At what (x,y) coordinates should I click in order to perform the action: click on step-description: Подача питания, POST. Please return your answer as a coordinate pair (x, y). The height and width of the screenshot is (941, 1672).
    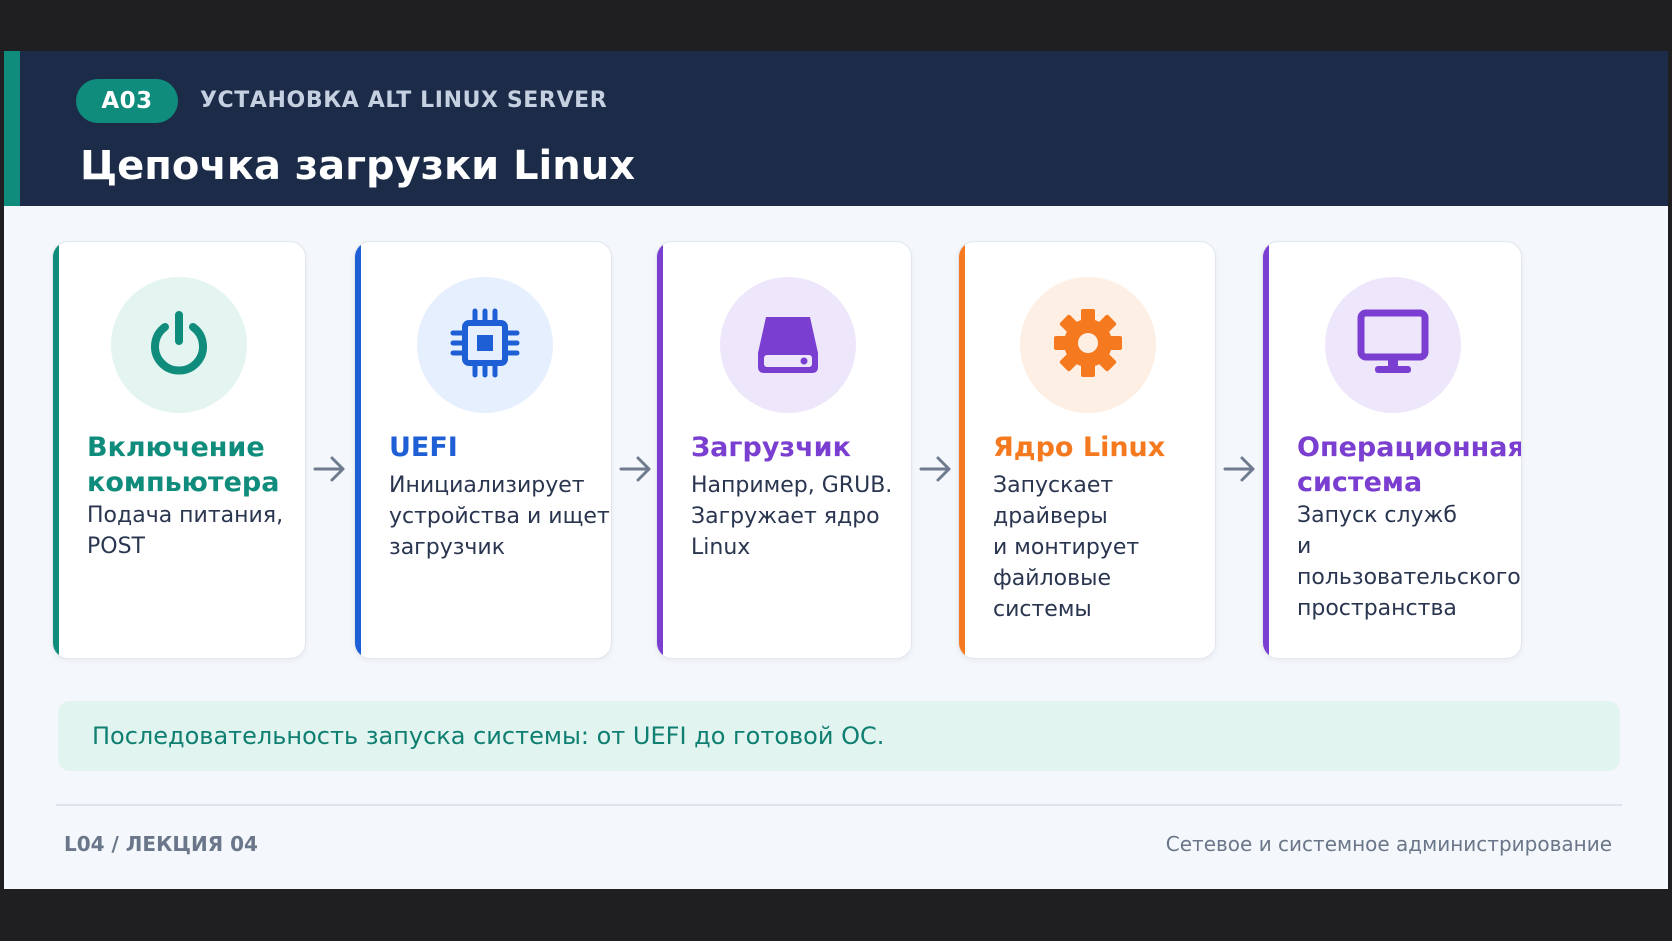
    Looking at the image, I should click on (185, 531).